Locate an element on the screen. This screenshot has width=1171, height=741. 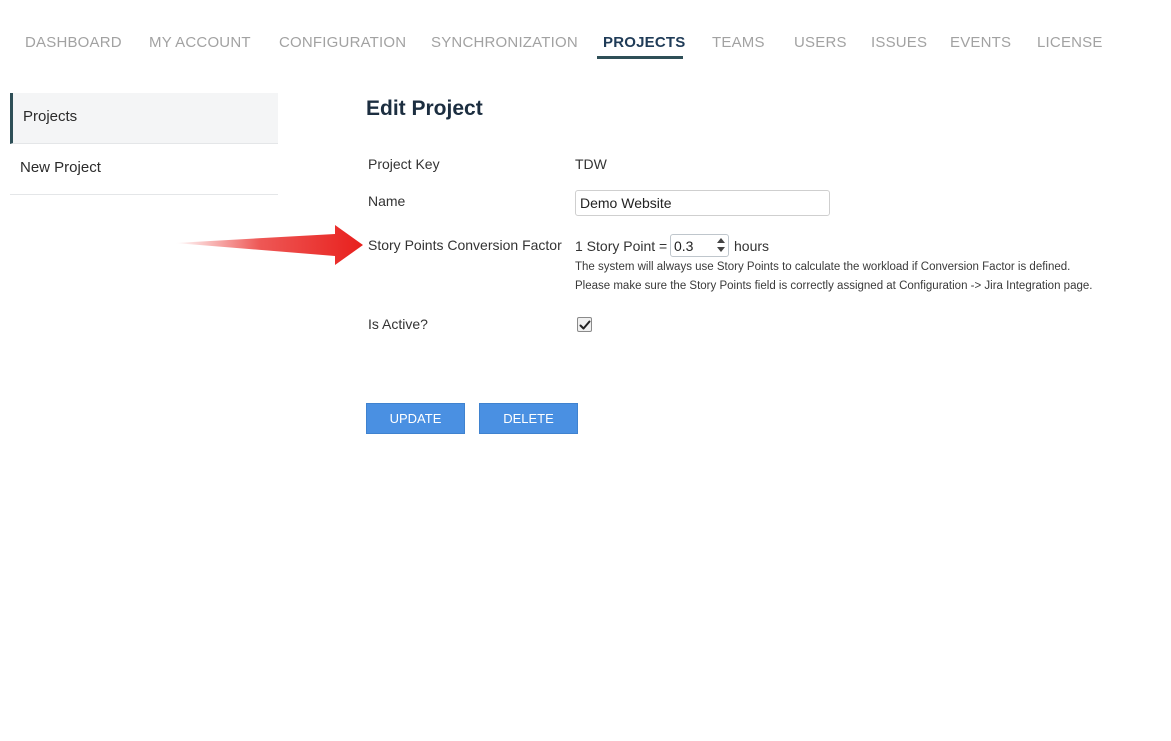
nav-active-indicator is located at coordinates (640, 57).